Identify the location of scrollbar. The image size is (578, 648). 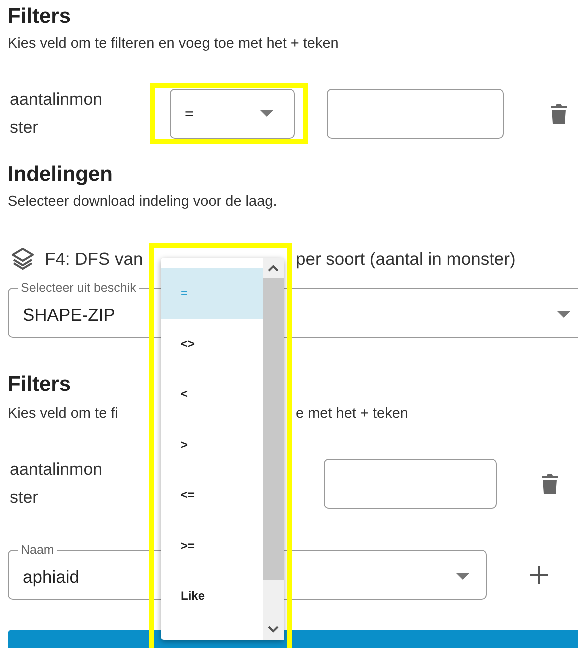
(273, 449).